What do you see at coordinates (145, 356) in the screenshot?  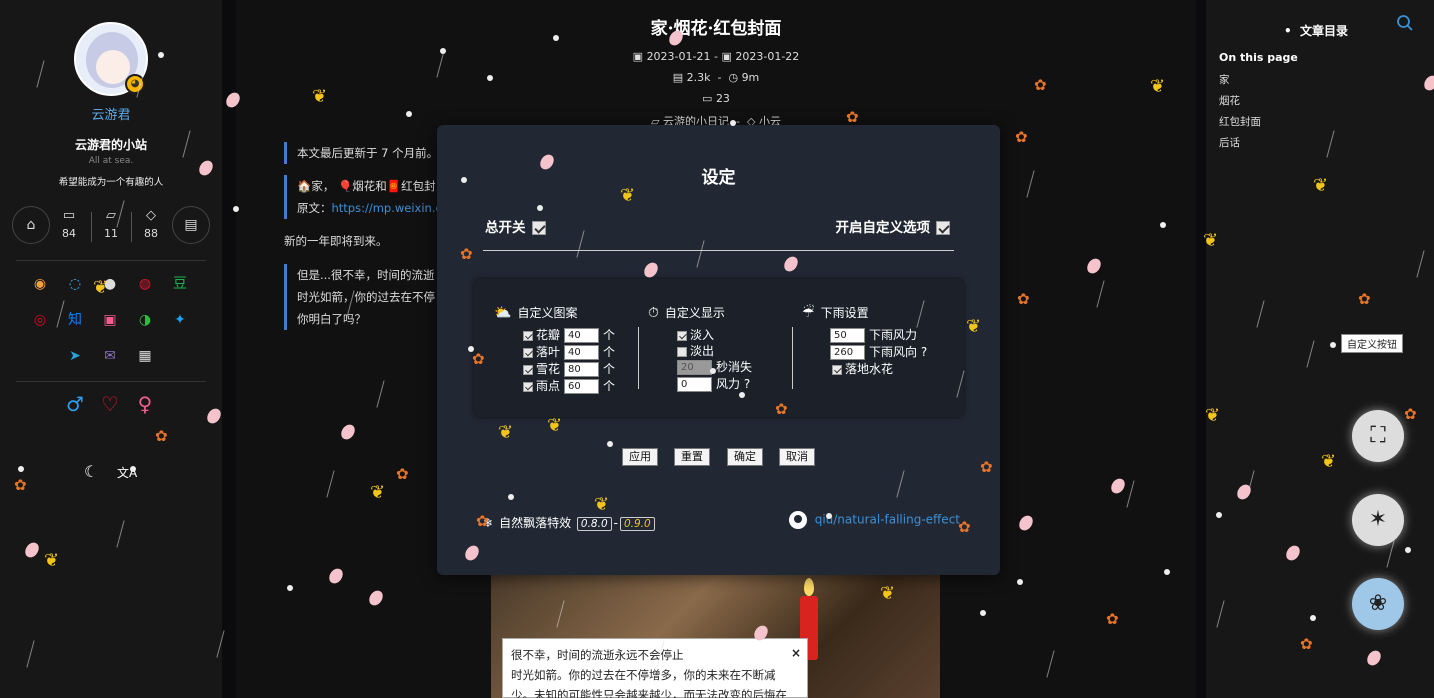 I see `travelling-icon: ▦` at bounding box center [145, 356].